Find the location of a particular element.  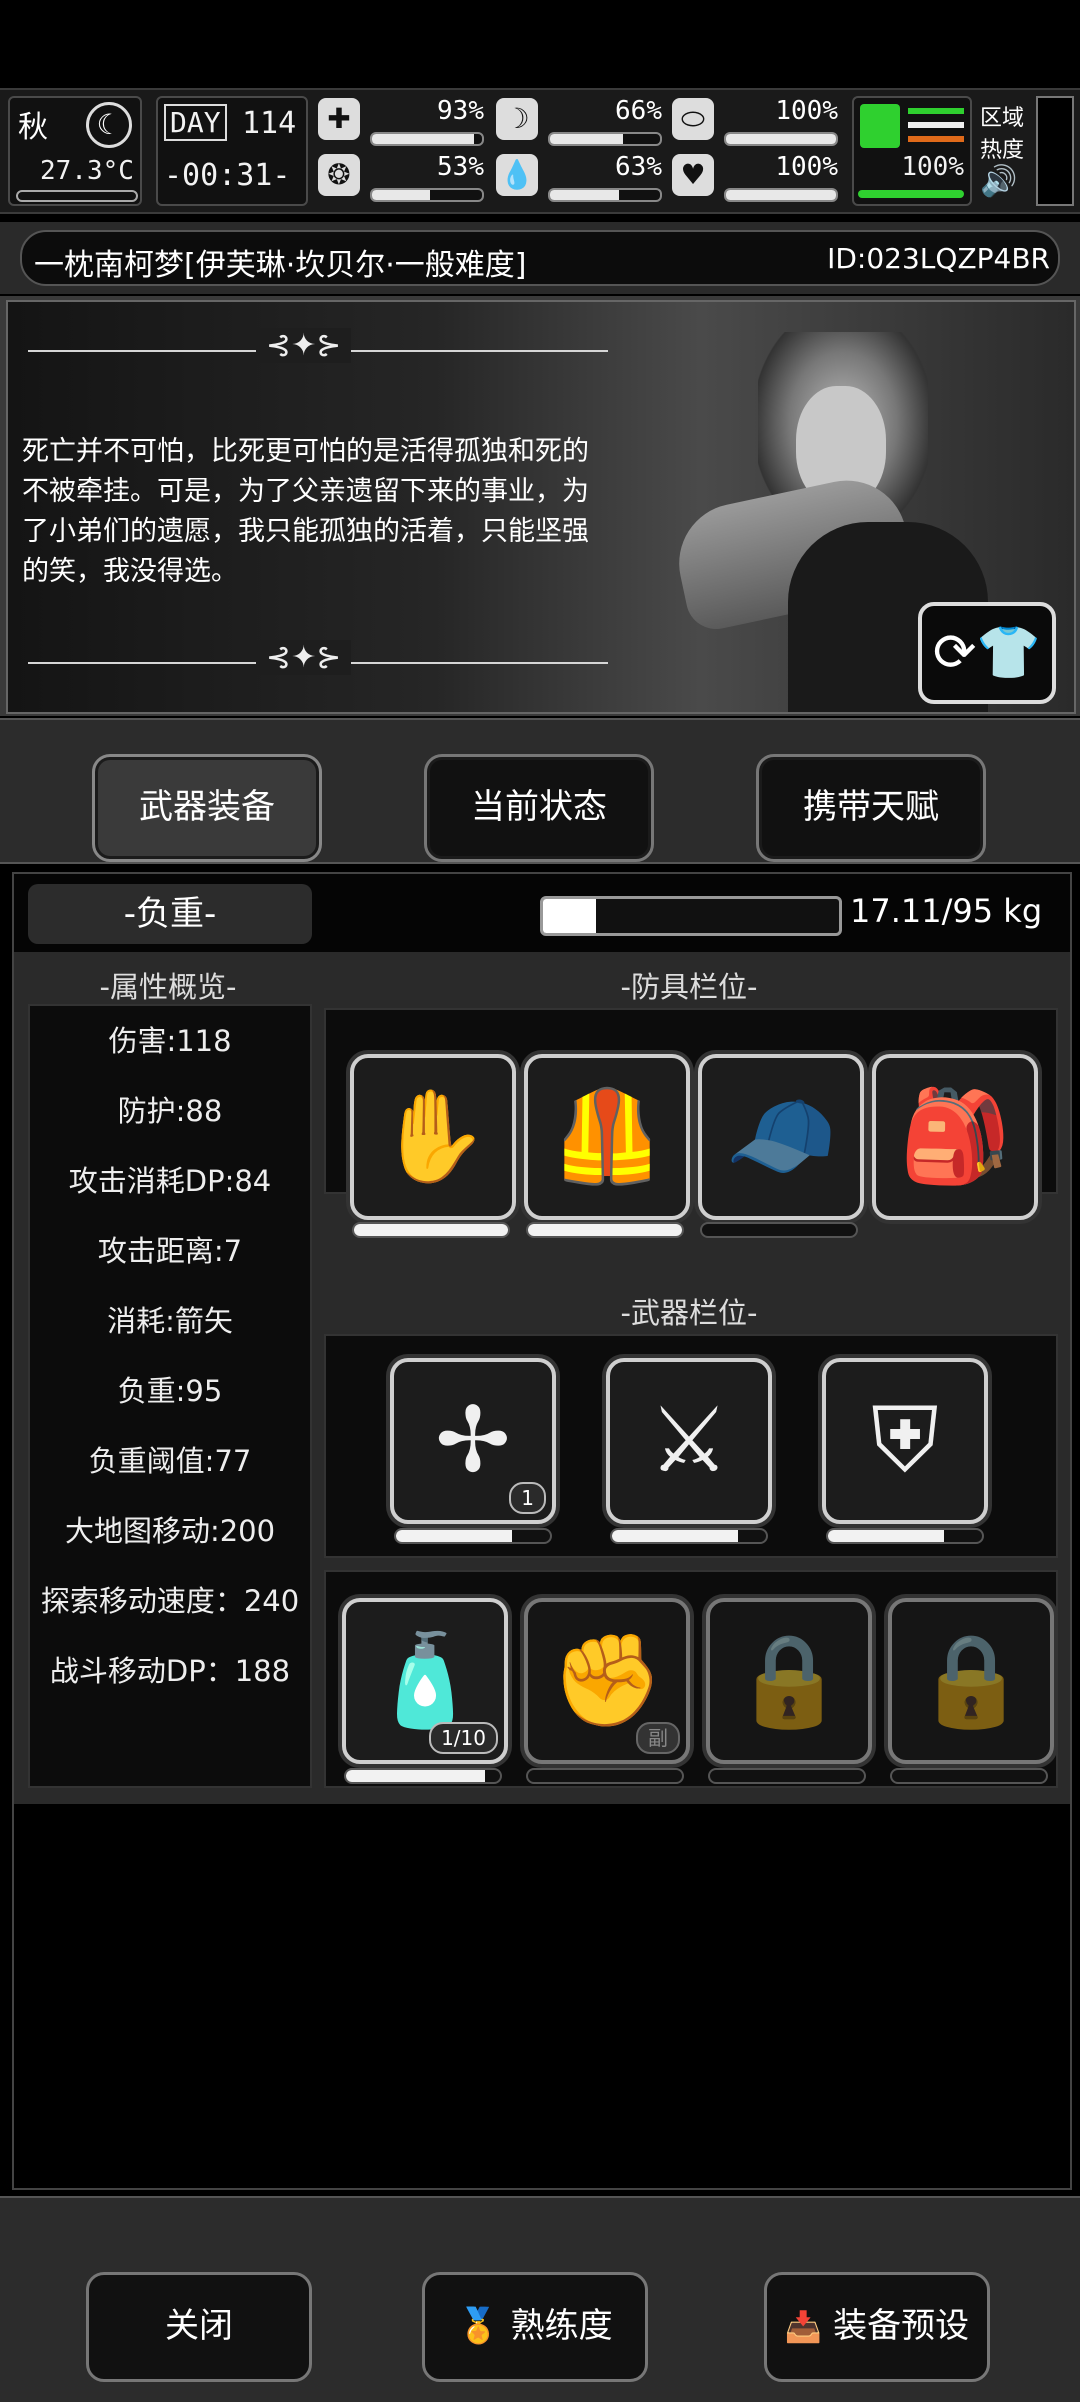

close-button: 关闭 is located at coordinates (199, 2327).